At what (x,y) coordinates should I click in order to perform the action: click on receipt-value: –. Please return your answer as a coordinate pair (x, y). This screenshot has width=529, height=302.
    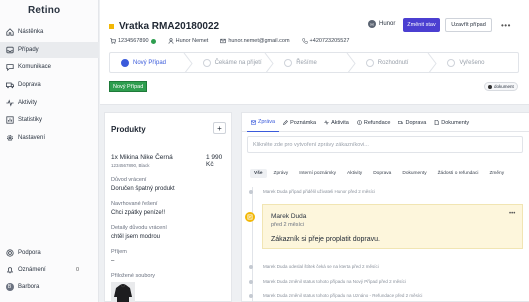
    Looking at the image, I should click on (113, 261).